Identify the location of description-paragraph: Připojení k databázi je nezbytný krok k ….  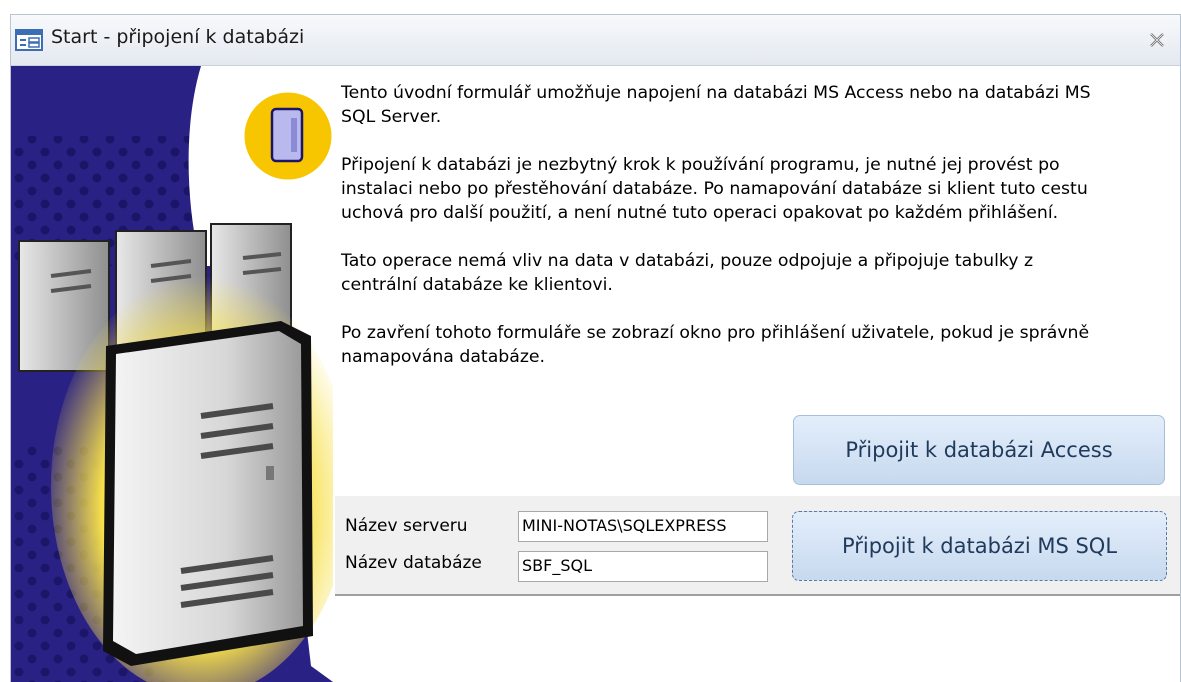
(714, 189).